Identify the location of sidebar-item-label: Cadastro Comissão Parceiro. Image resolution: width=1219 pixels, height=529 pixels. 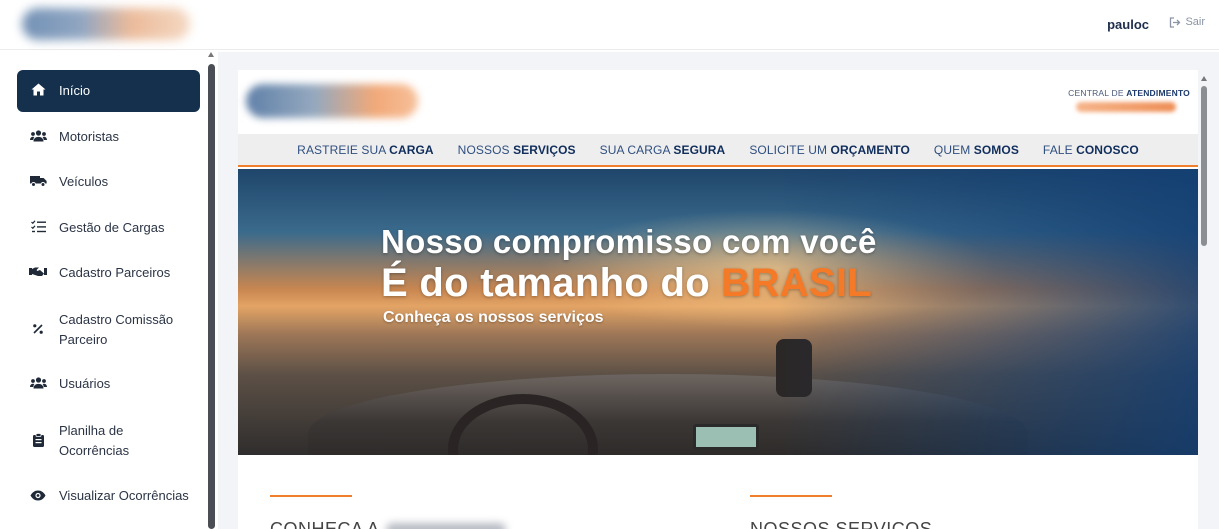
(116, 329).